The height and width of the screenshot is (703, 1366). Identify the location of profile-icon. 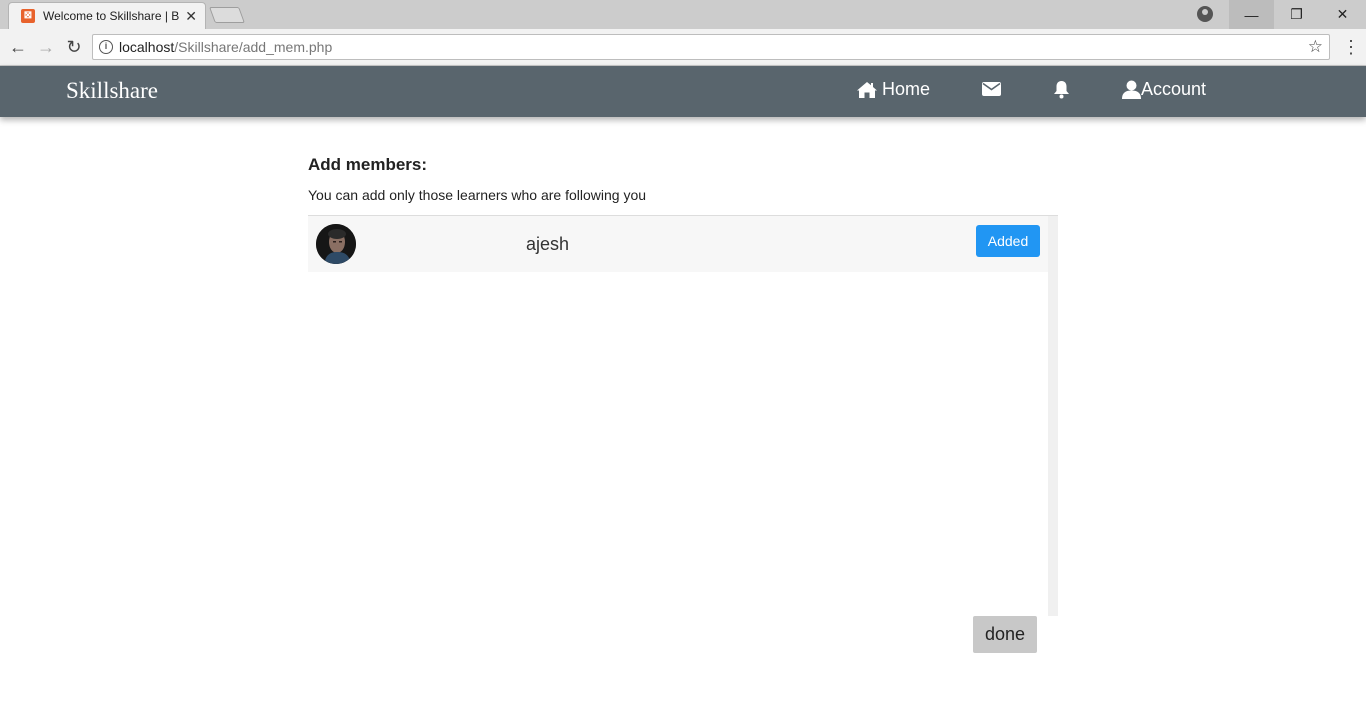
(1205, 14).